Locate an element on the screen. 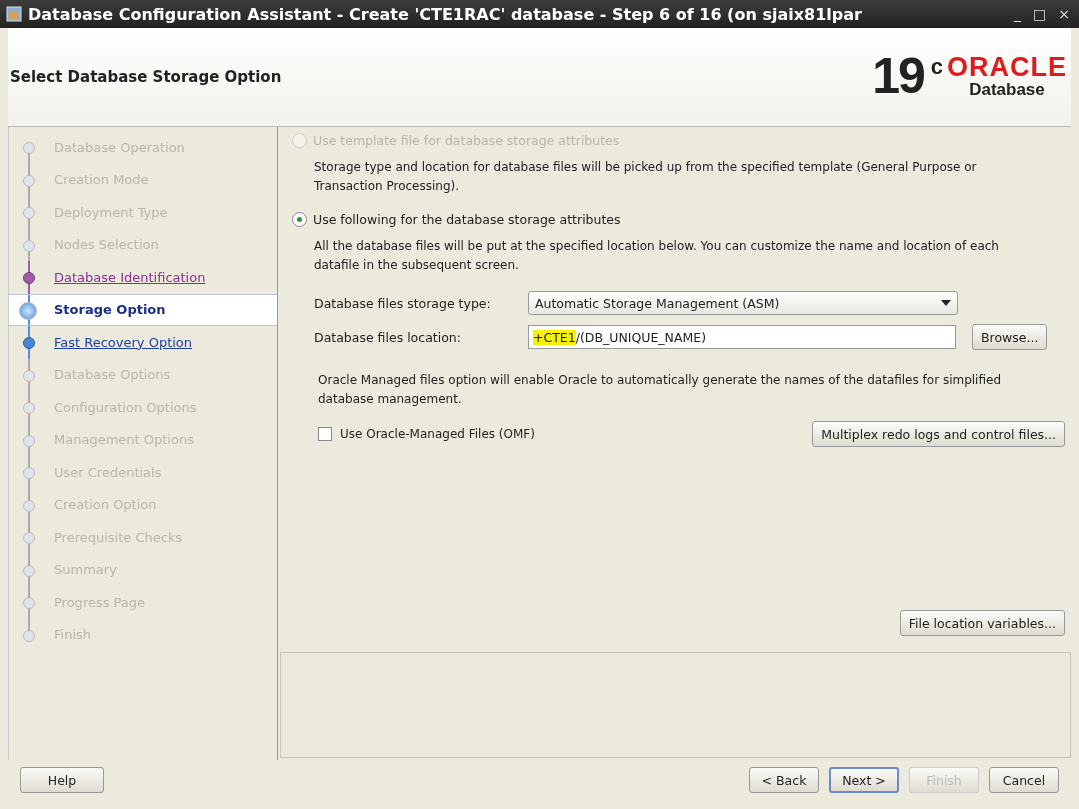  step-label: Database Identification is located at coordinates (130, 277).